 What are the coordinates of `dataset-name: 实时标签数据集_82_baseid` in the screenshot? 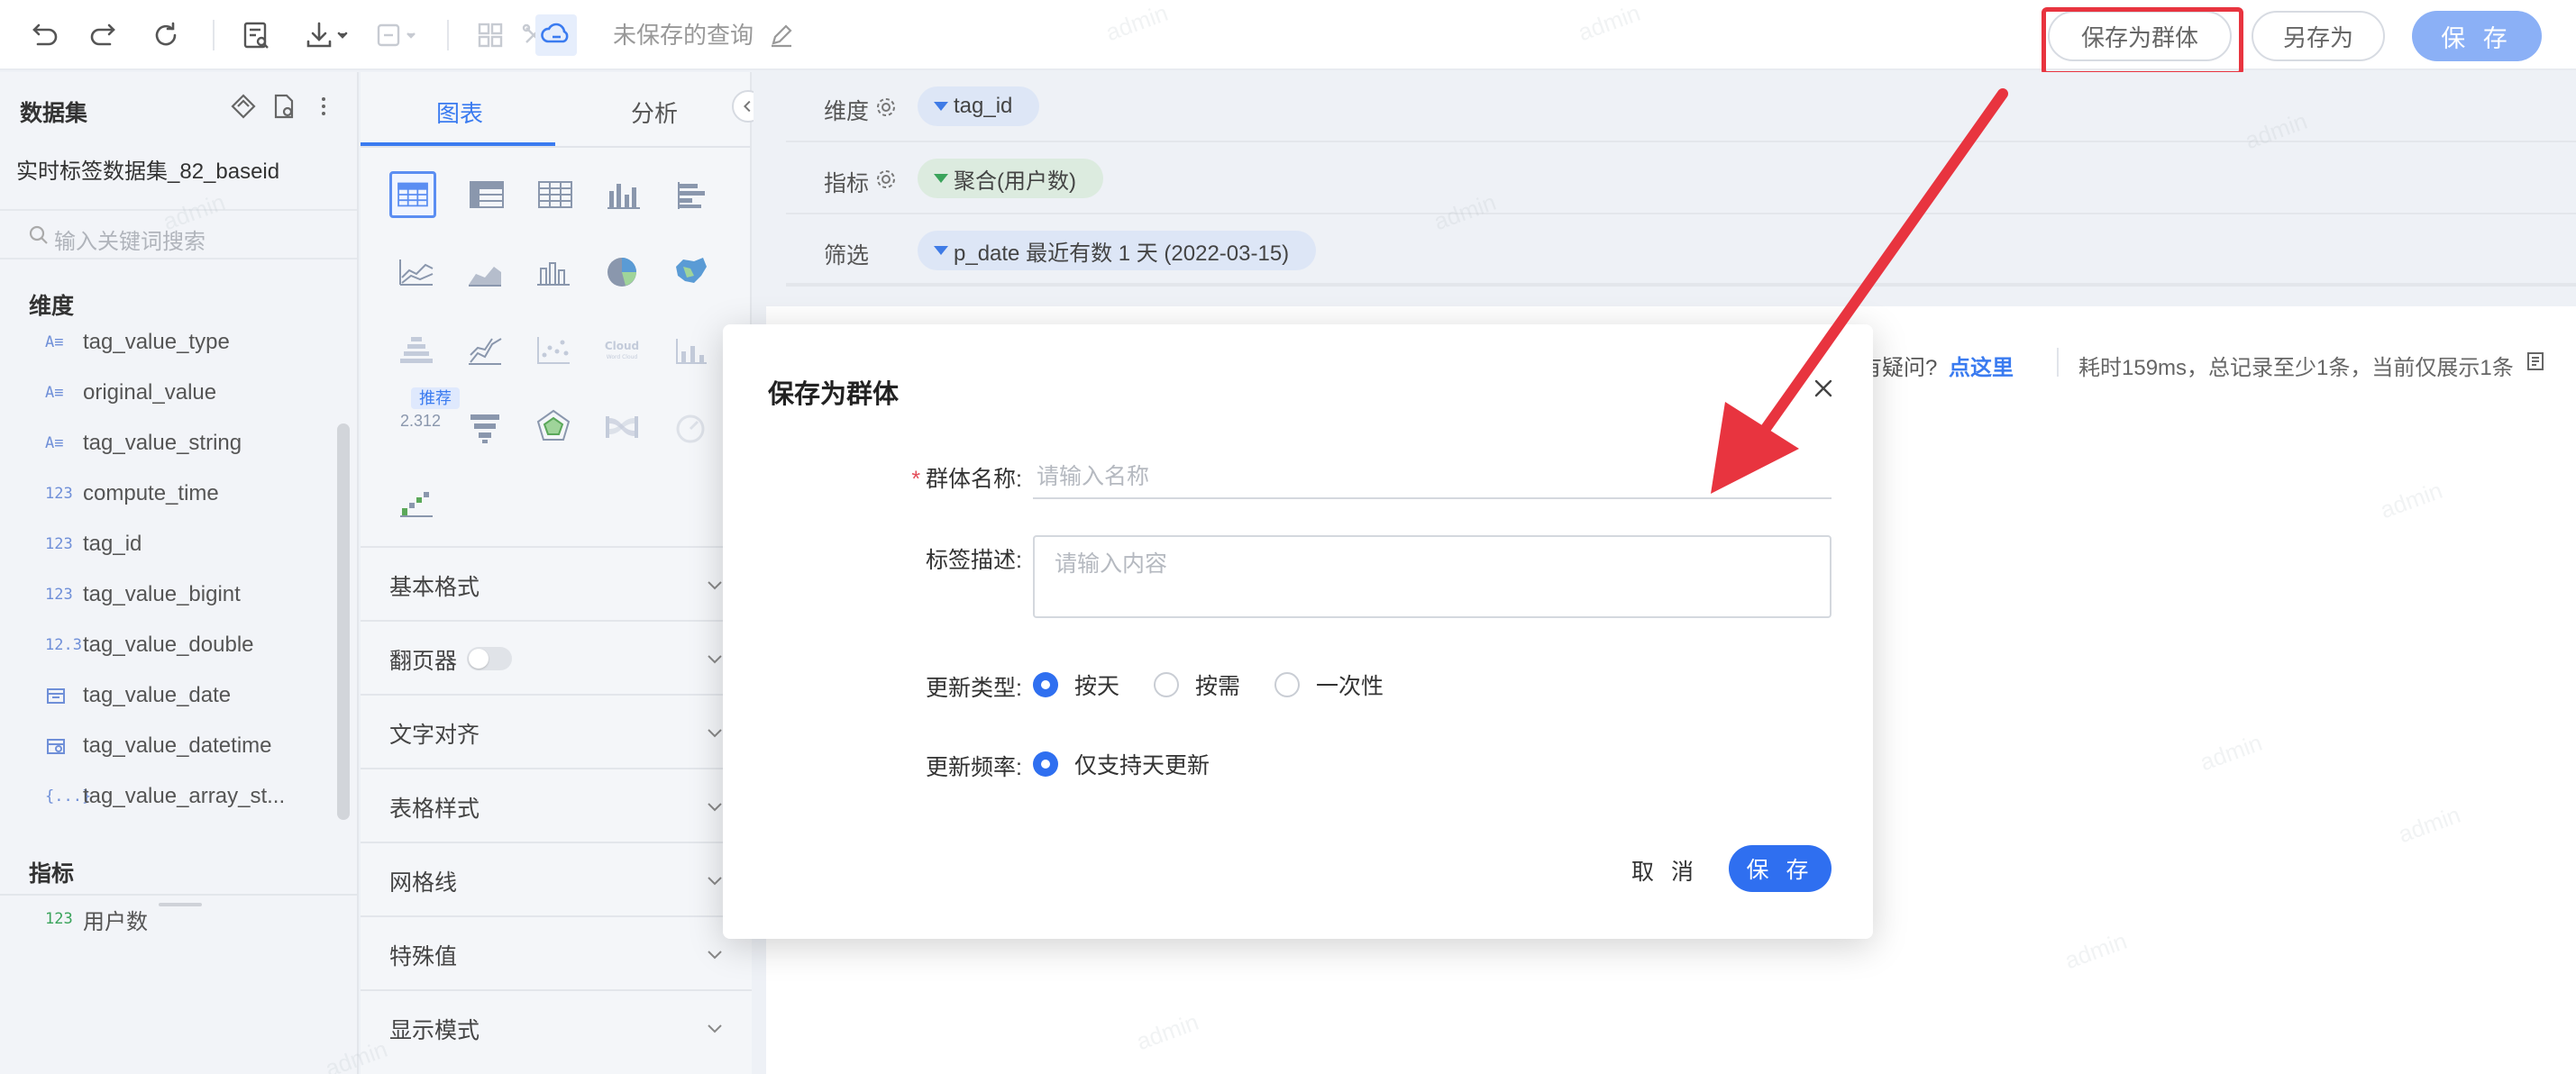 It's located at (147, 169).